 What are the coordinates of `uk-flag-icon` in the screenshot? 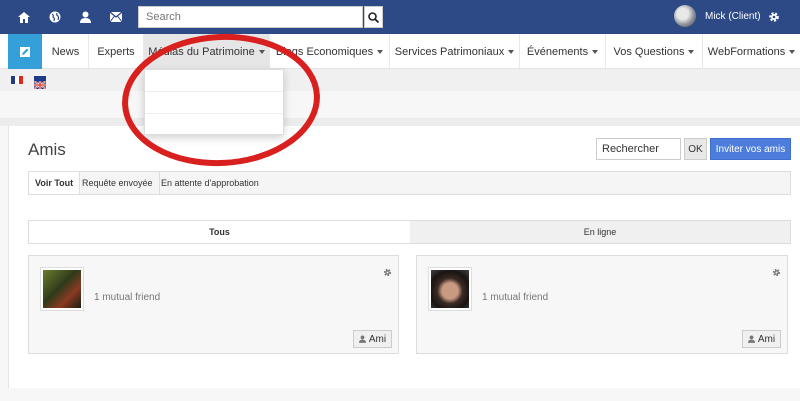 It's located at (40, 83).